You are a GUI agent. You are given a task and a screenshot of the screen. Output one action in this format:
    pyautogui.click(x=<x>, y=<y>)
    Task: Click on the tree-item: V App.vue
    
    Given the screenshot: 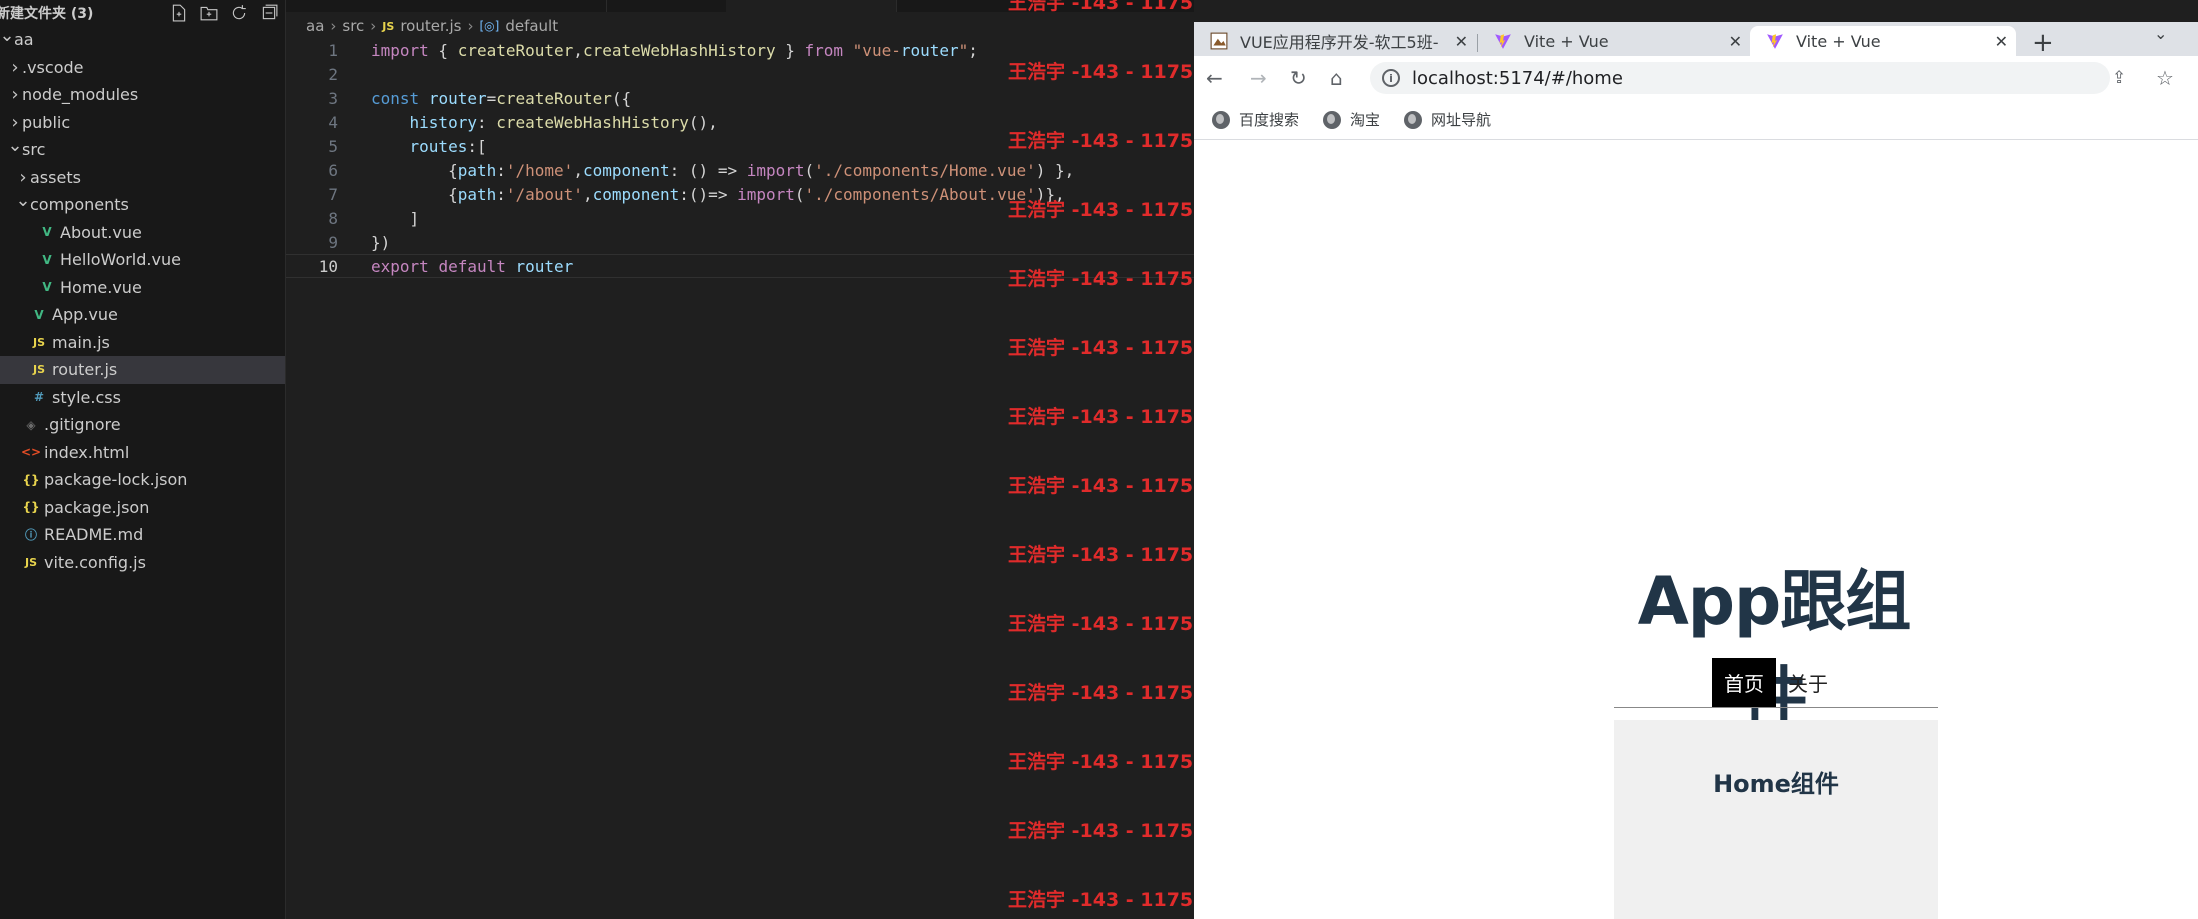 What is the action you would take?
    pyautogui.click(x=142, y=315)
    